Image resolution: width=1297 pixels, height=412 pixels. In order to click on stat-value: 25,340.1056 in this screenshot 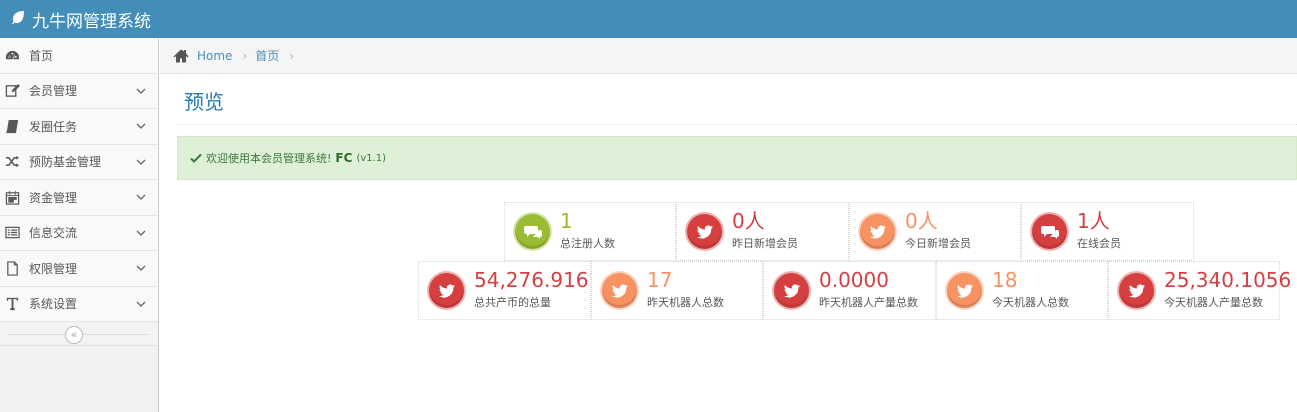, I will do `click(1228, 280)`.